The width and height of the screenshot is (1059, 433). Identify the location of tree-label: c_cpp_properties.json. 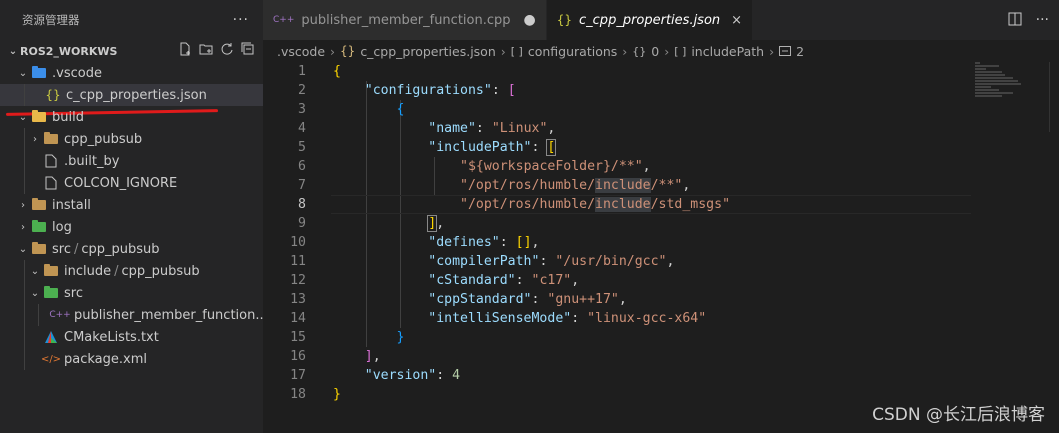
(136, 95).